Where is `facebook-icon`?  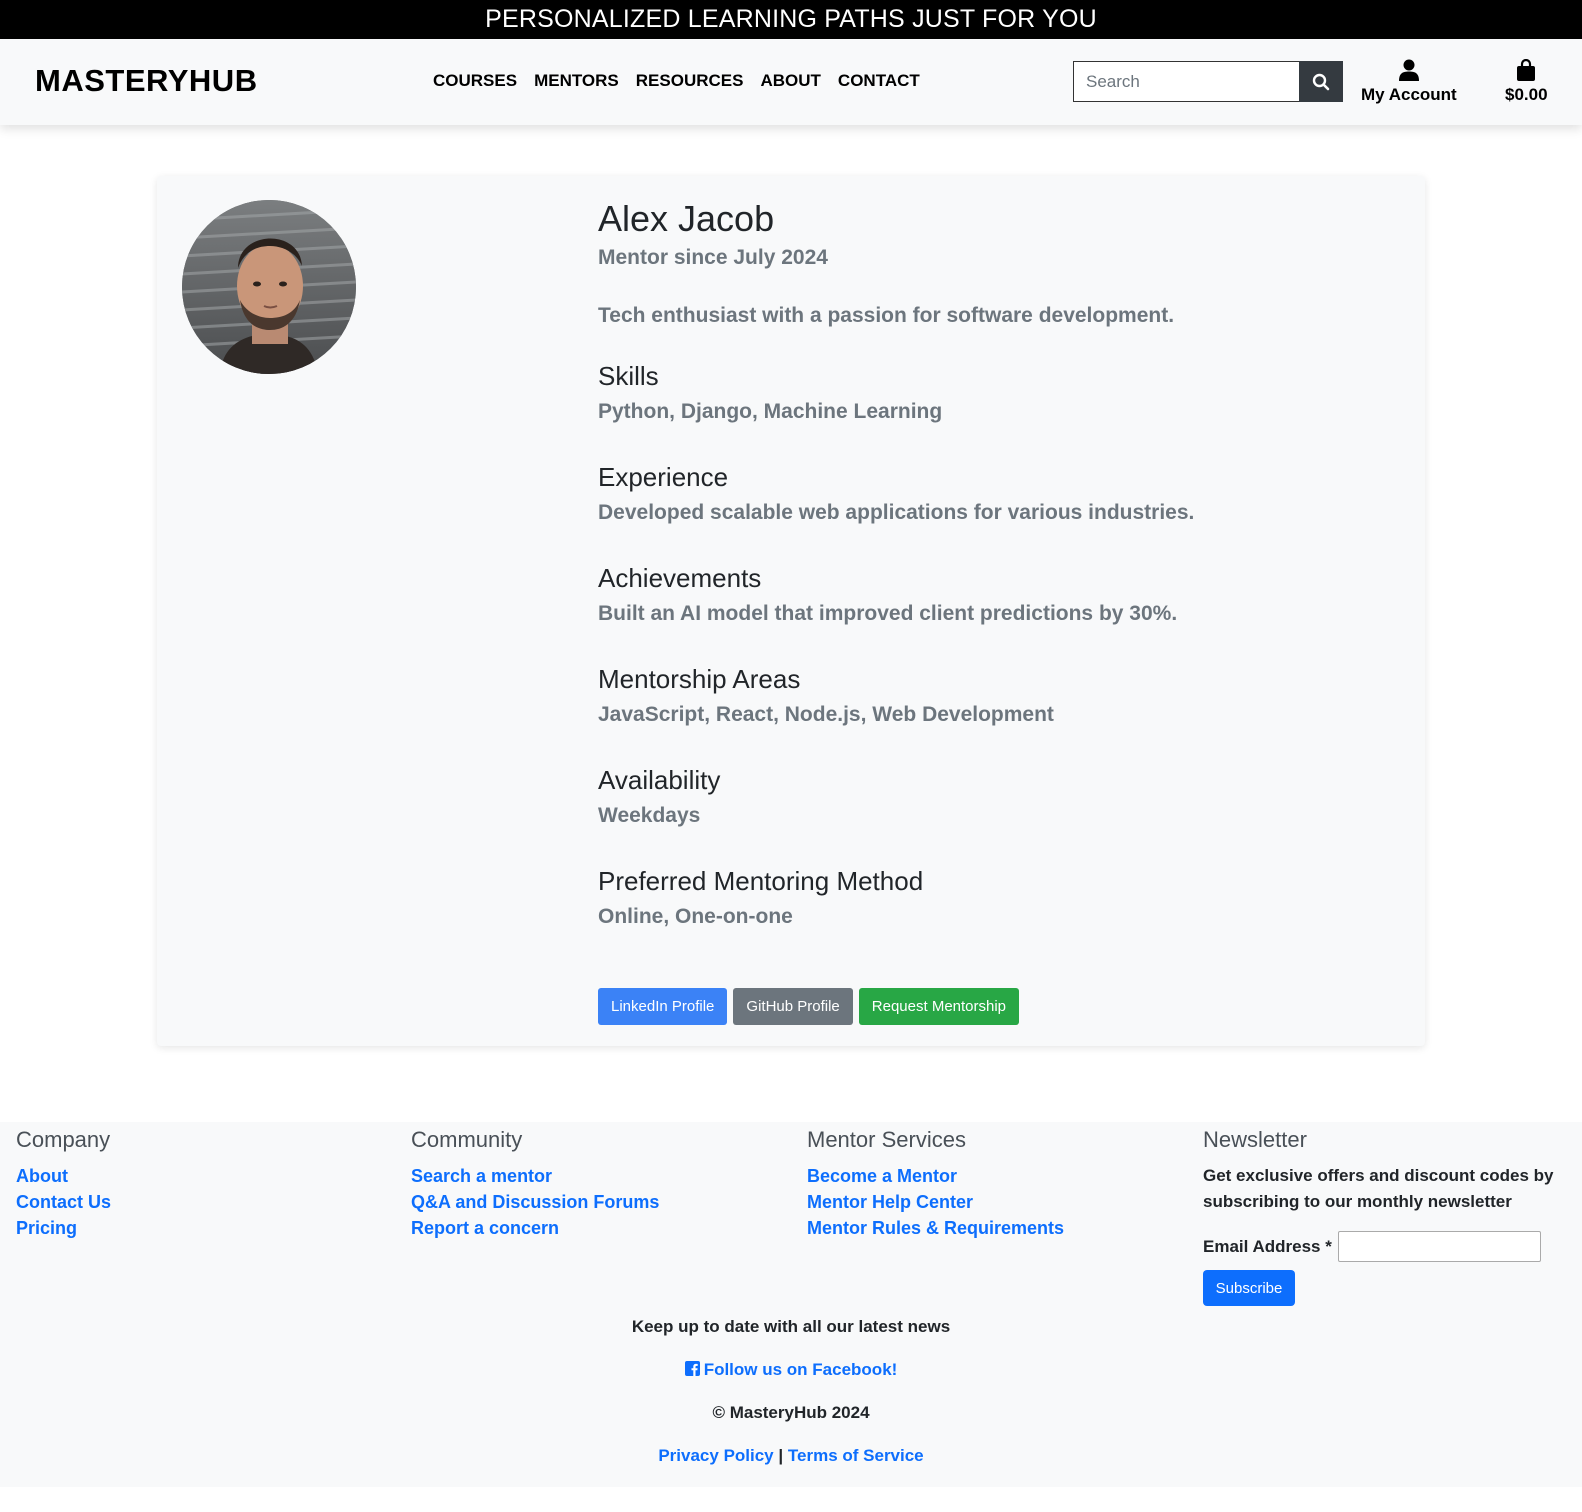
facebook-icon is located at coordinates (692, 1368).